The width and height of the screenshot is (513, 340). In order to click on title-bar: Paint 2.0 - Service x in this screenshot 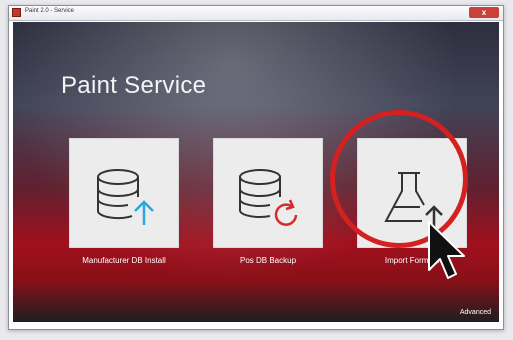, I will do `click(256, 13)`.